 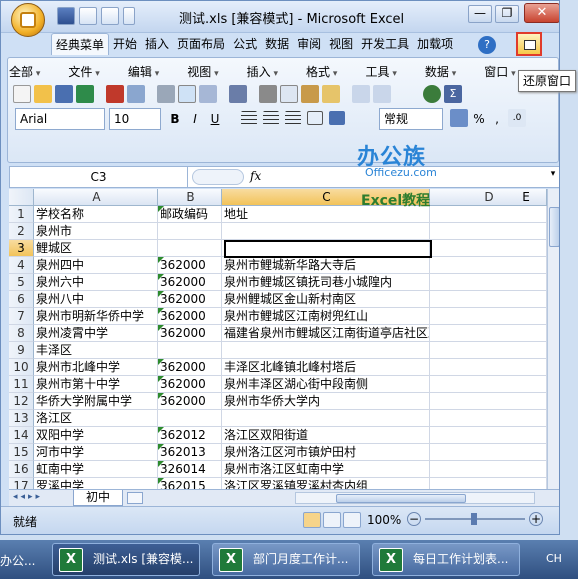 What do you see at coordinates (157, 44) in the screenshot?
I see `tab-insert: 插入` at bounding box center [157, 44].